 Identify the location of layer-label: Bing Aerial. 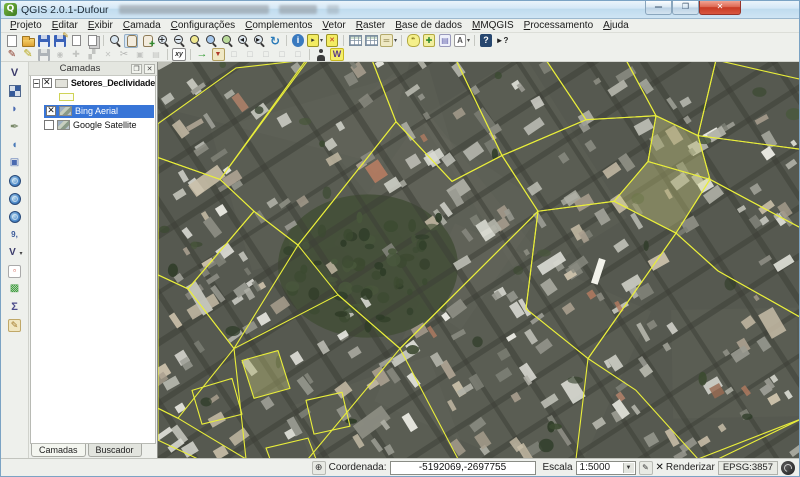
(96, 111).